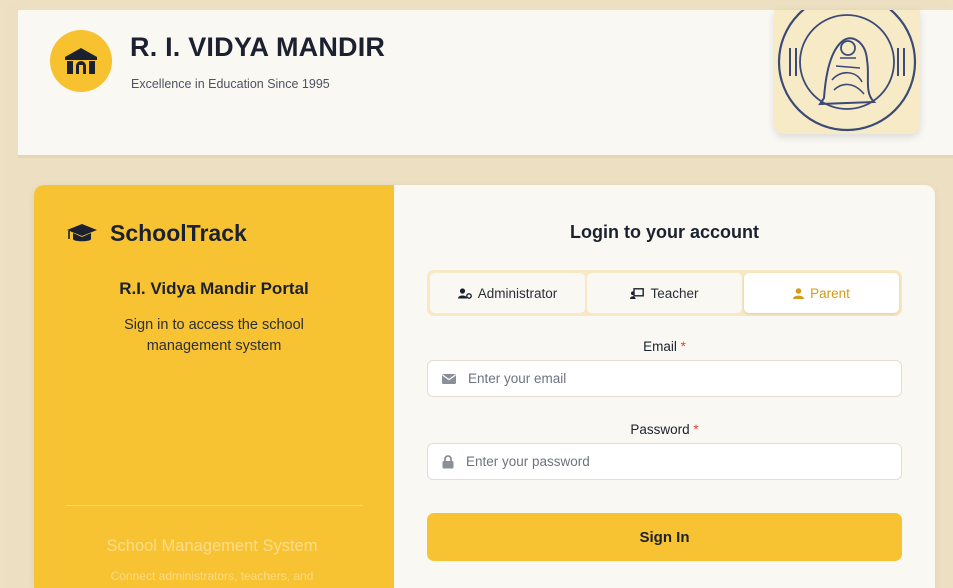 This screenshot has width=953, height=588. What do you see at coordinates (664, 537) in the screenshot?
I see `sign-in-button: Sign In` at bounding box center [664, 537].